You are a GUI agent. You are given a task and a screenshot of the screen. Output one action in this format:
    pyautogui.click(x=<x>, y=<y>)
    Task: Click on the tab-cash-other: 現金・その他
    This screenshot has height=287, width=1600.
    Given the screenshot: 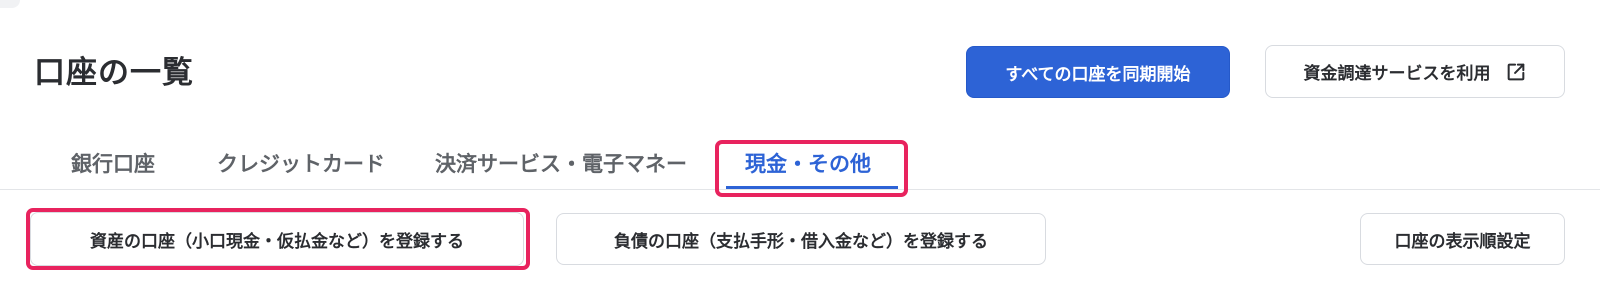 What is the action you would take?
    pyautogui.click(x=808, y=163)
    